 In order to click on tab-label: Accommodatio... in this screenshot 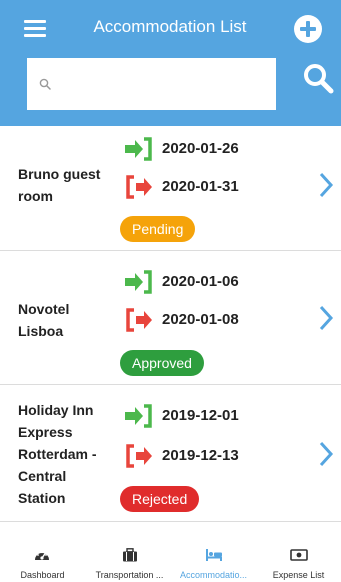, I will do `click(213, 575)`.